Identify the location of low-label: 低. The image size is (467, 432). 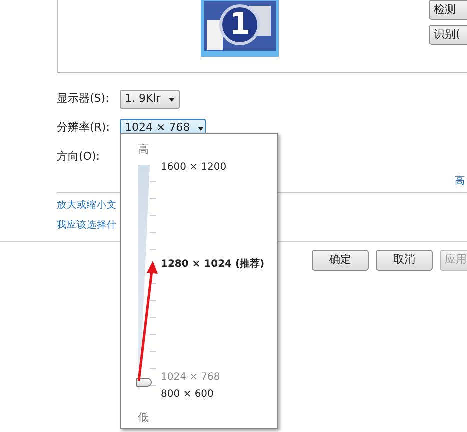
(144, 418).